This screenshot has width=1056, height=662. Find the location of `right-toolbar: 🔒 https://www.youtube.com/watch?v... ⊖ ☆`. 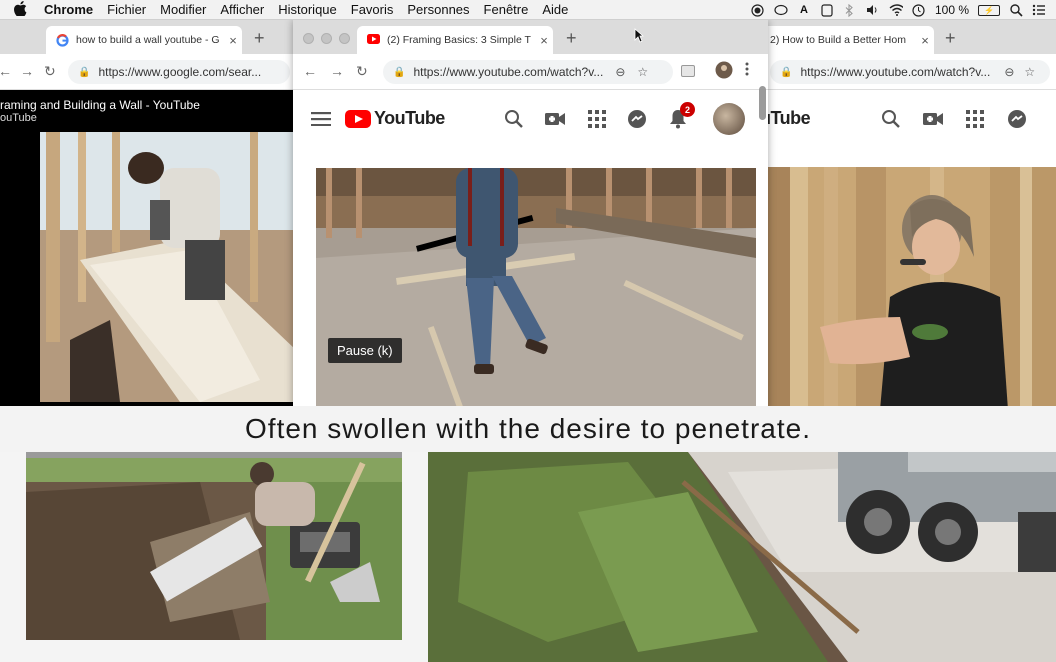

right-toolbar: 🔒 https://www.youtube.com/watch?v... ⊖ ☆ is located at coordinates (908, 72).